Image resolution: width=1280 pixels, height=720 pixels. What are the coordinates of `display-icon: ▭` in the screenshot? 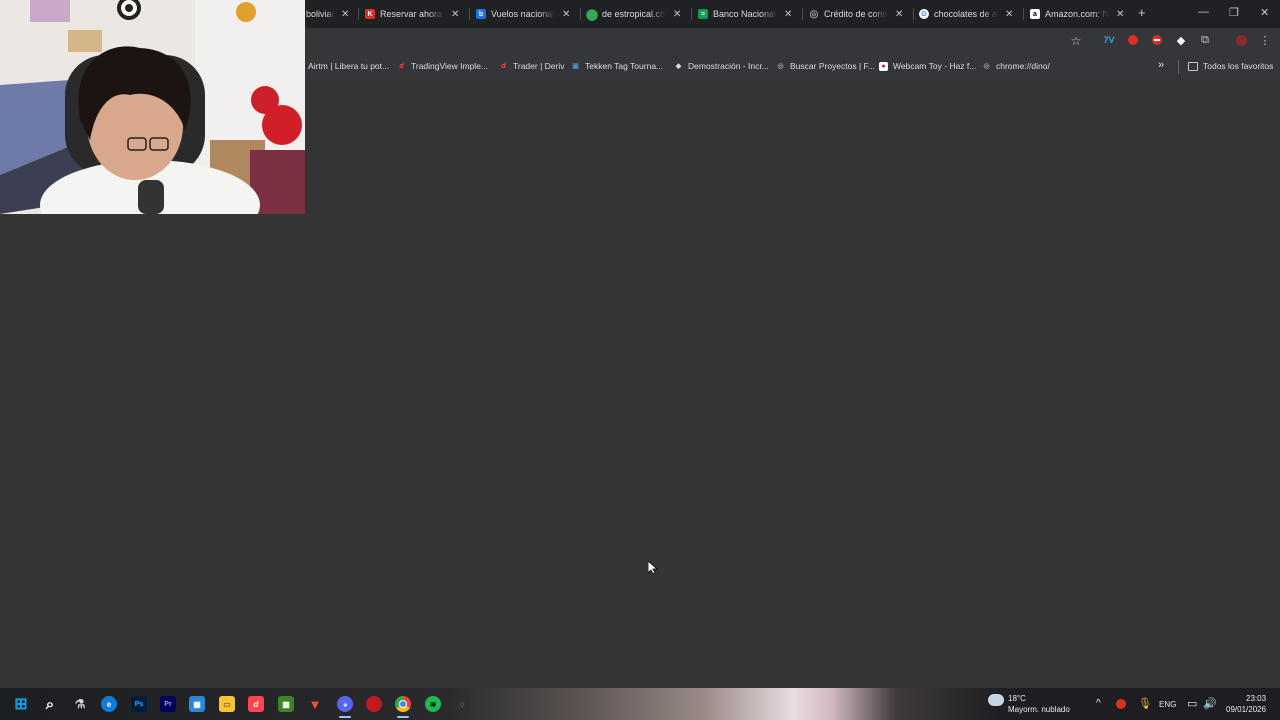 It's located at (1192, 703).